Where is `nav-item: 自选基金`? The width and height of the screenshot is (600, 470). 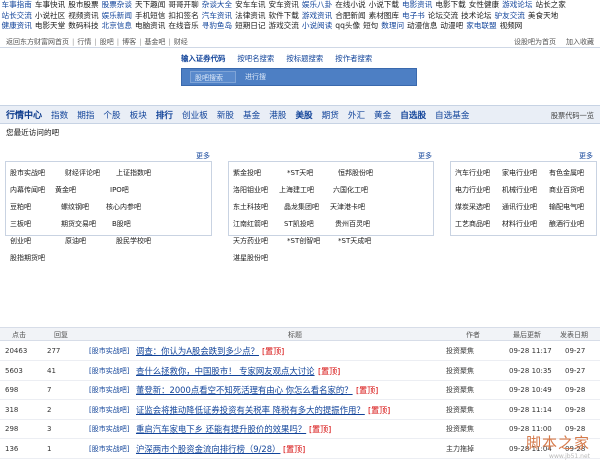 nav-item: 自选基金 is located at coordinates (452, 116).